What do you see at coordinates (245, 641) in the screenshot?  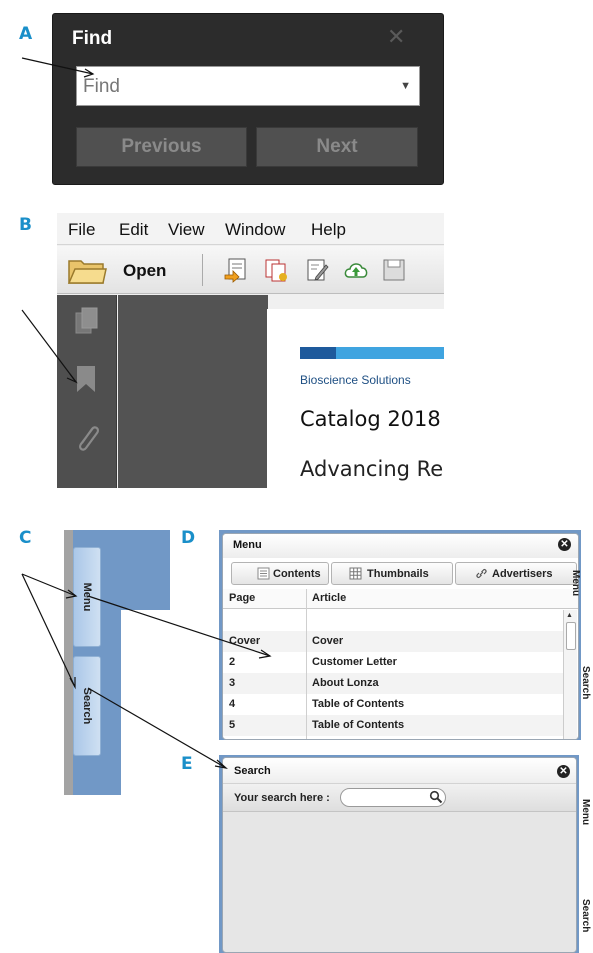 I see `row-page: Cover` at bounding box center [245, 641].